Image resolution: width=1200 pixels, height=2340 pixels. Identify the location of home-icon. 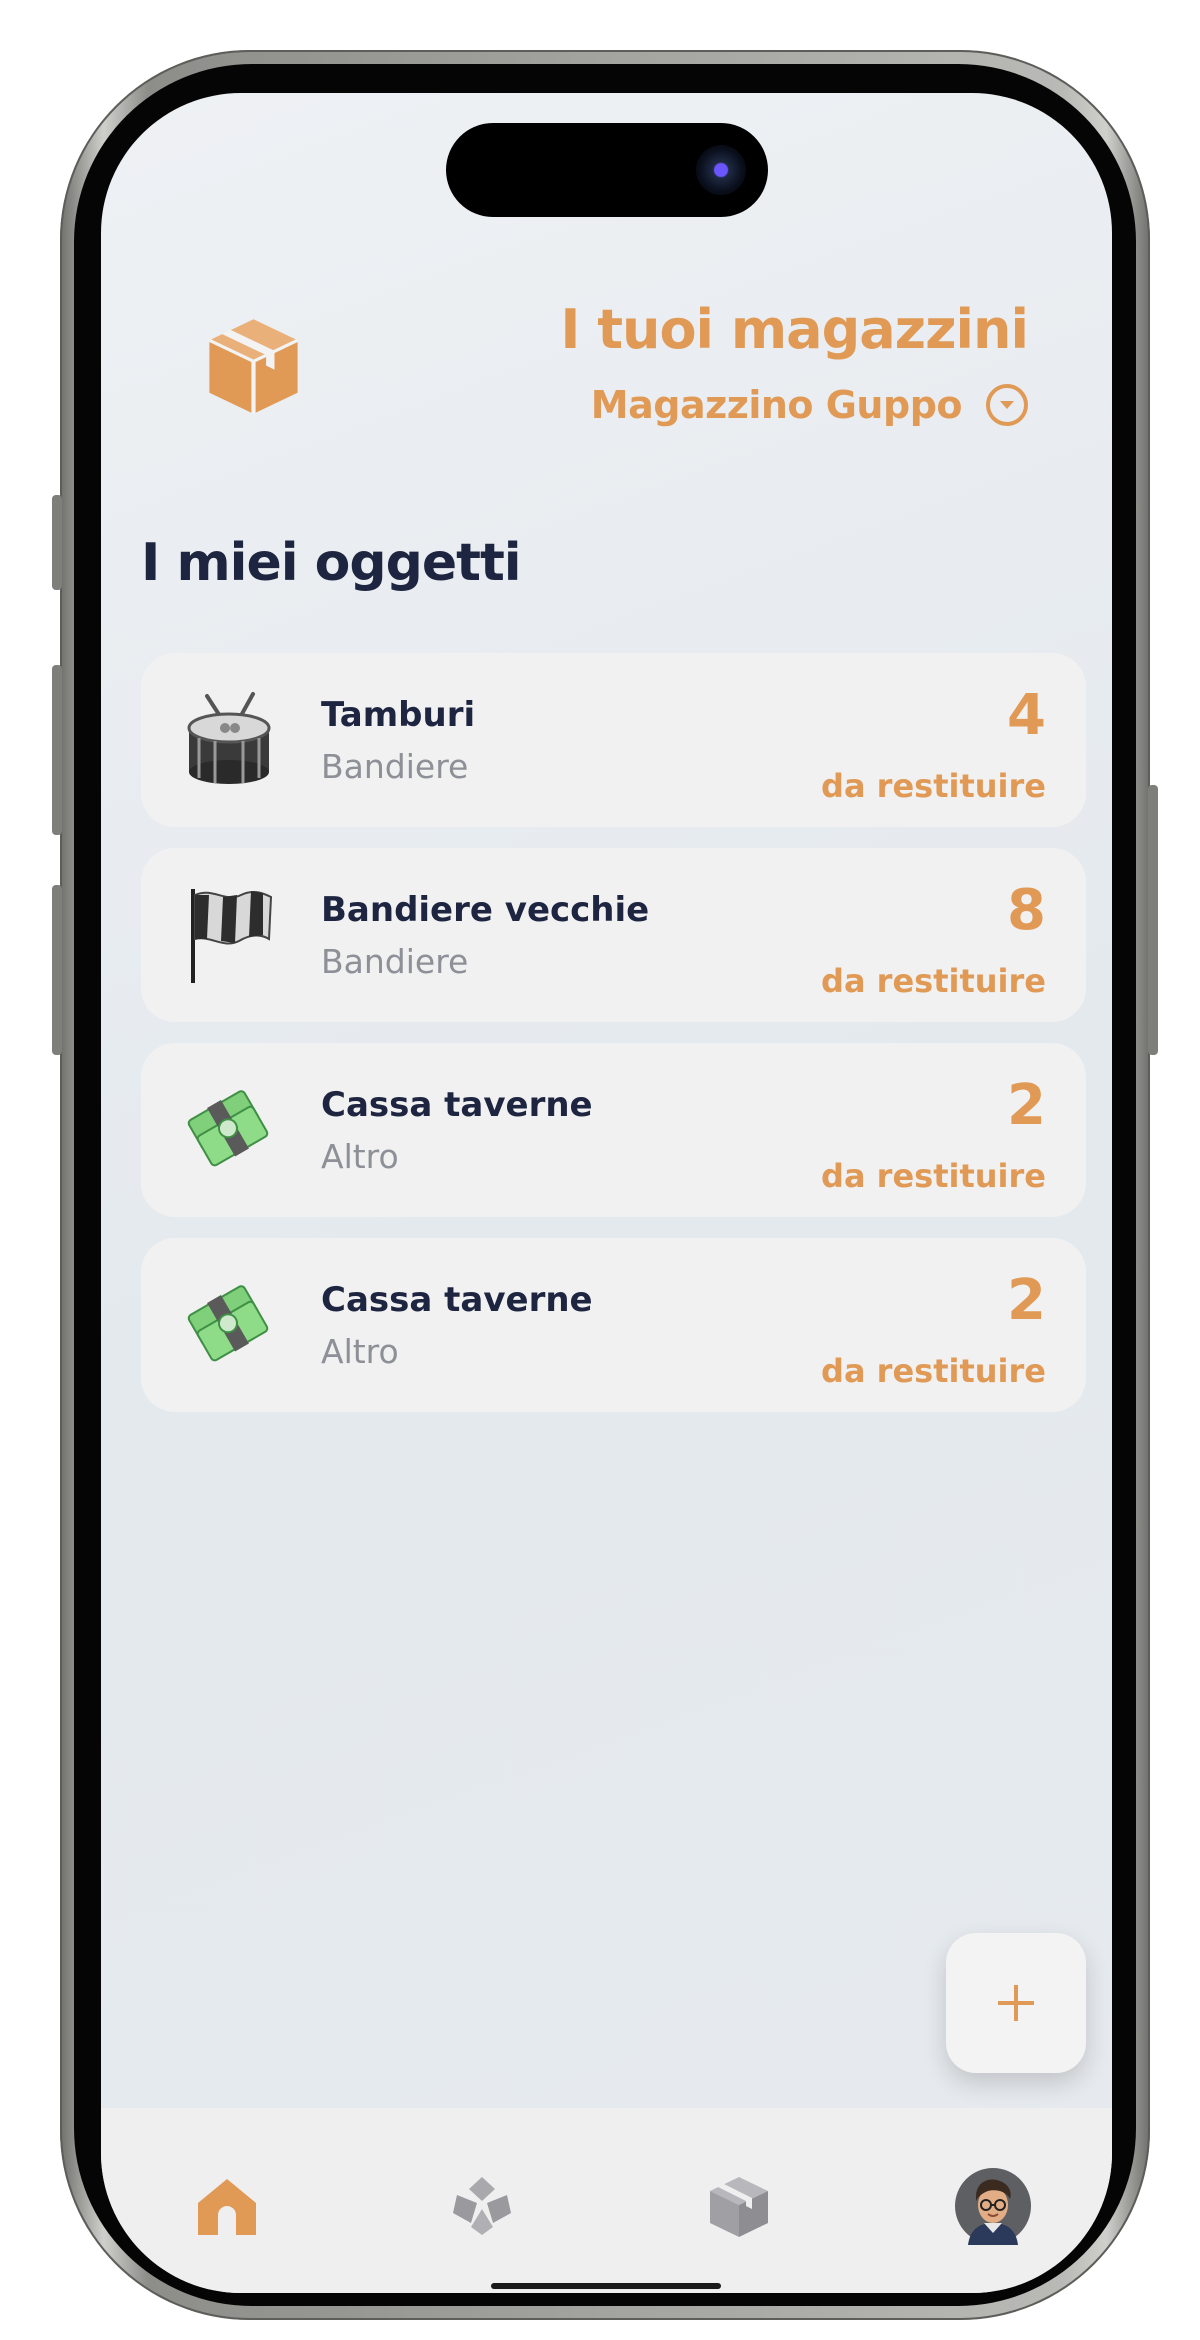
(227, 2207).